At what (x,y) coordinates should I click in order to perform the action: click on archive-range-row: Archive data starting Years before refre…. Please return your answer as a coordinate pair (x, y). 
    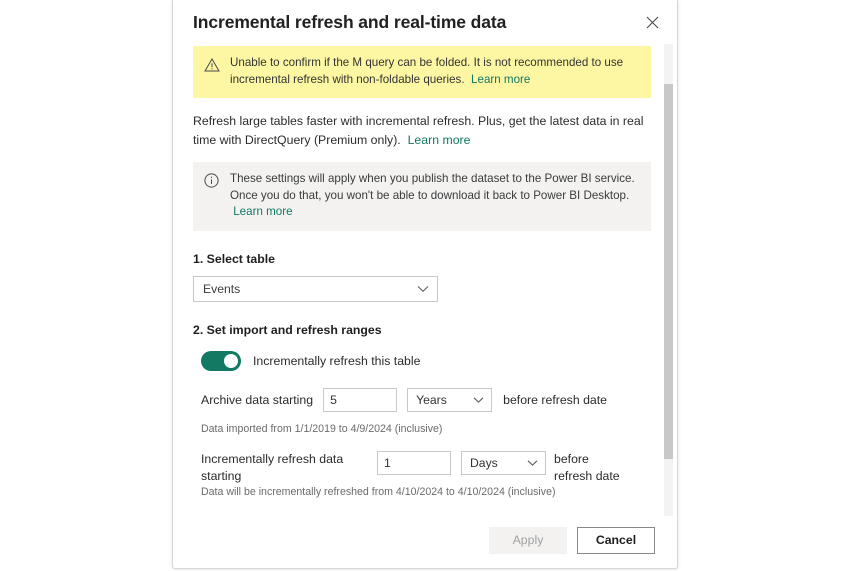
    Looking at the image, I should click on (422, 399).